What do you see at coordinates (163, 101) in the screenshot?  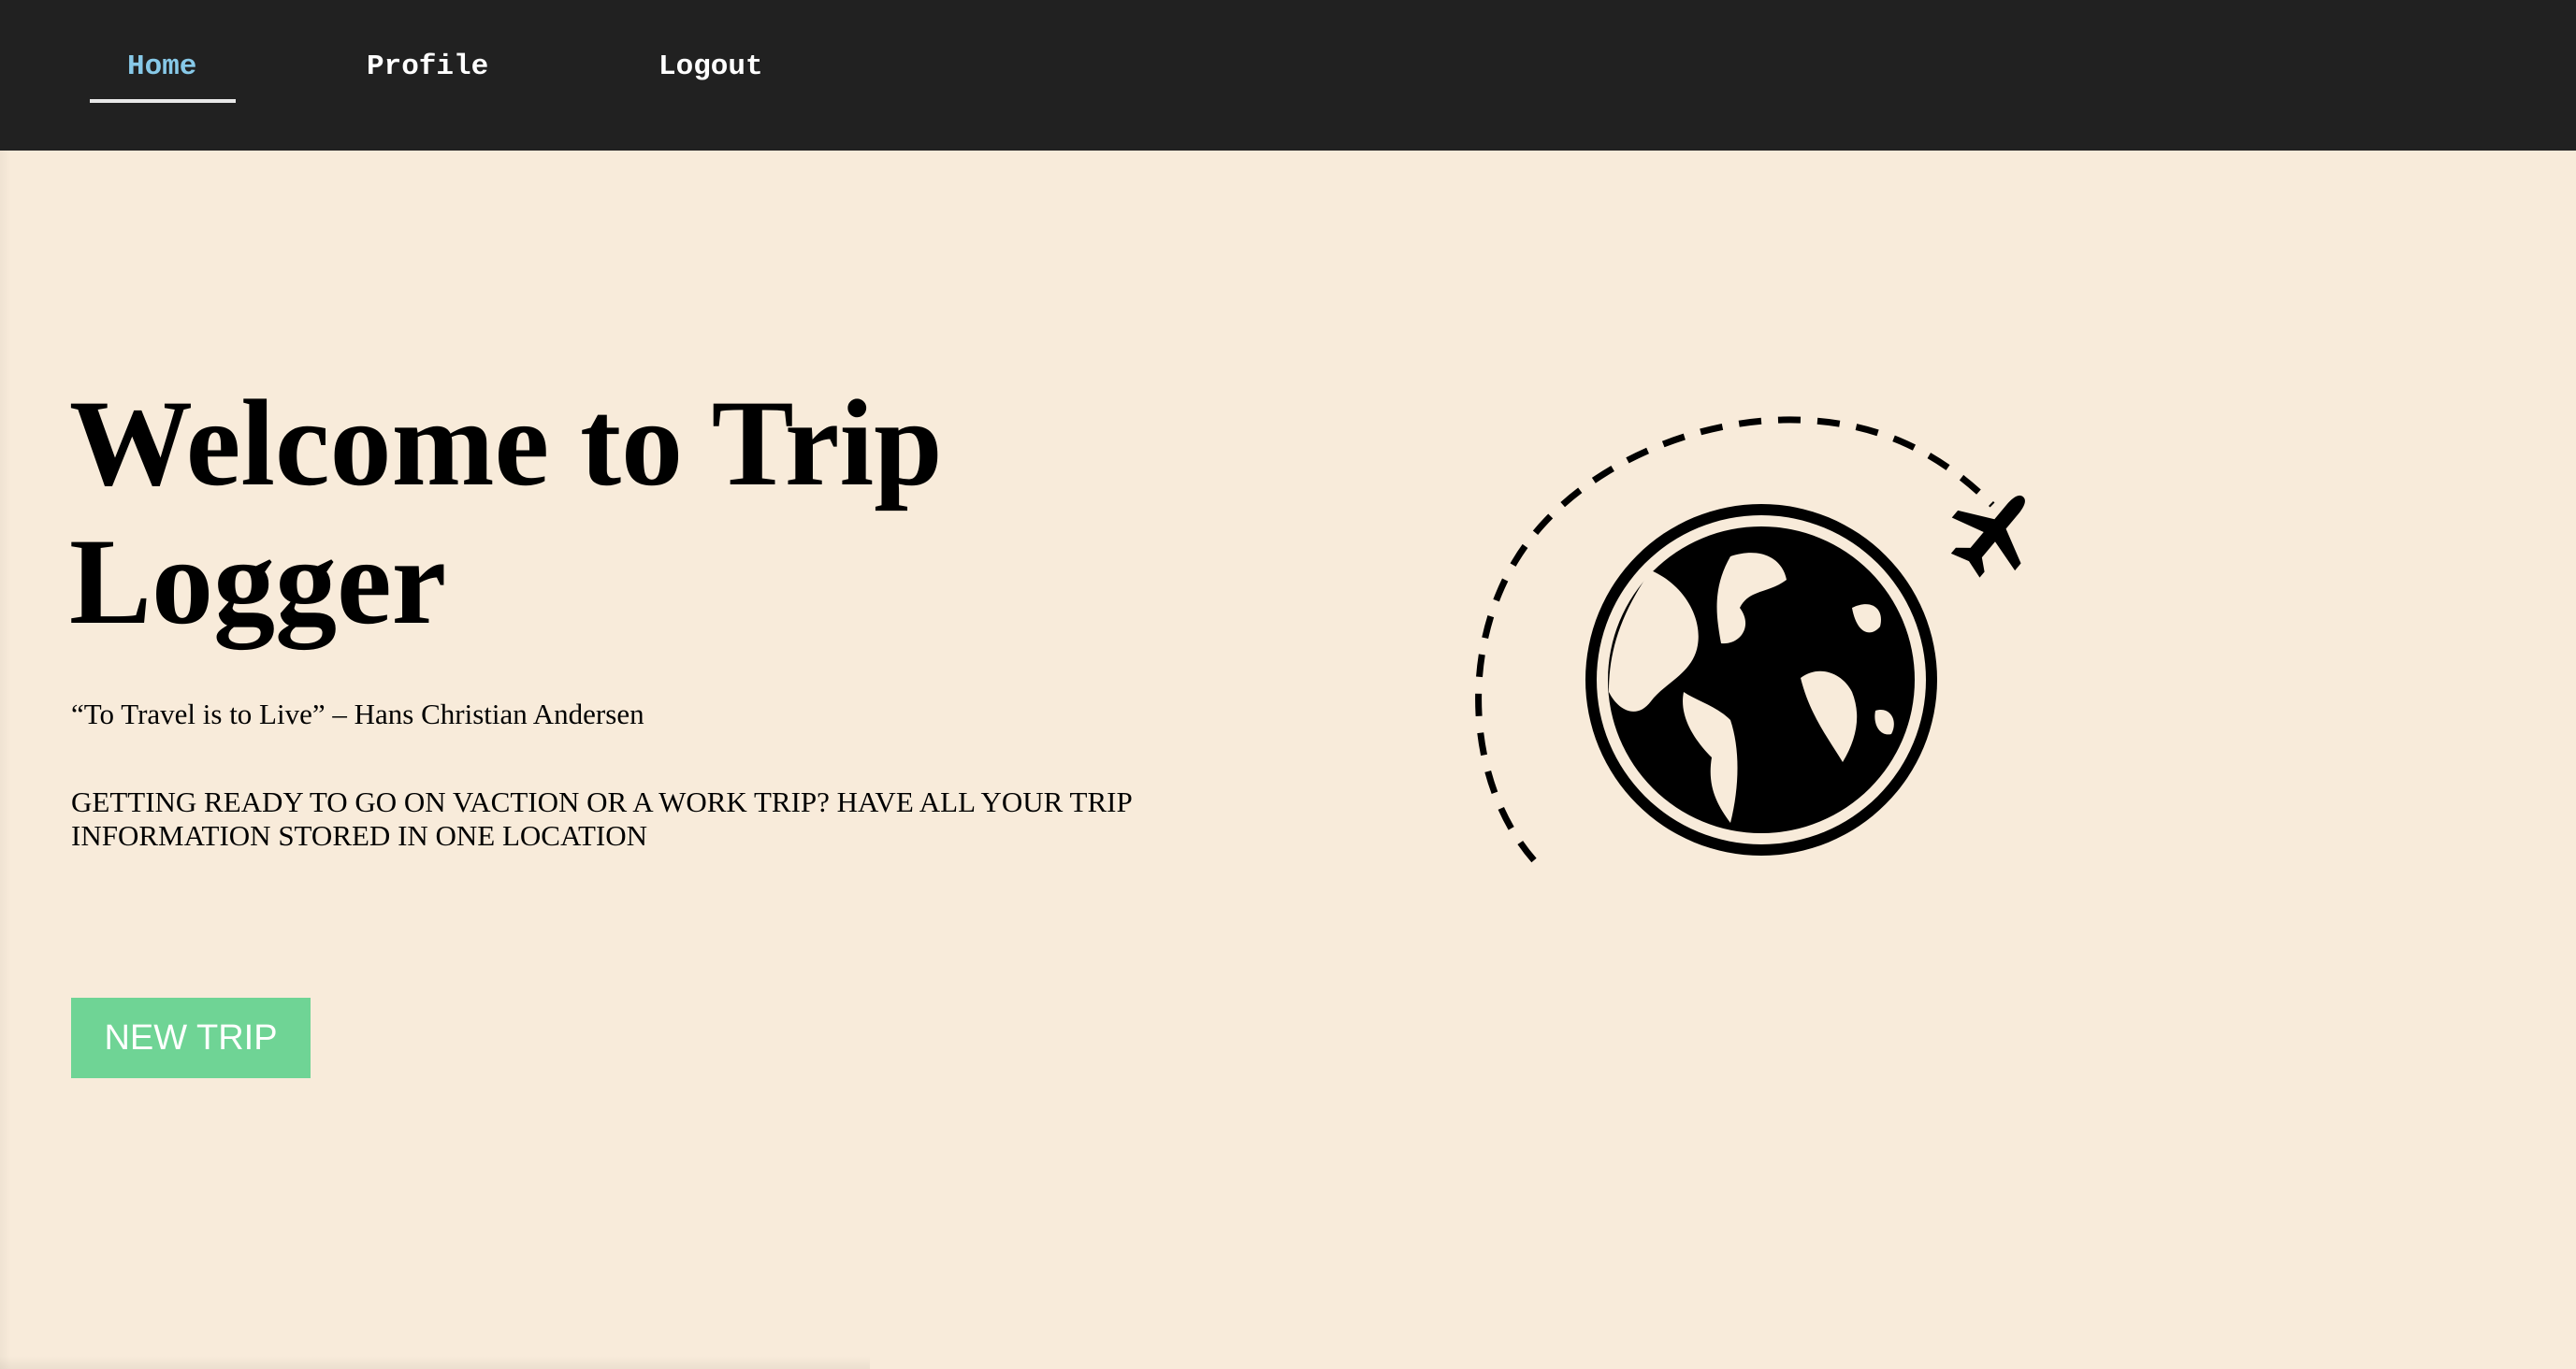 I see `nav-active-underline` at bounding box center [163, 101].